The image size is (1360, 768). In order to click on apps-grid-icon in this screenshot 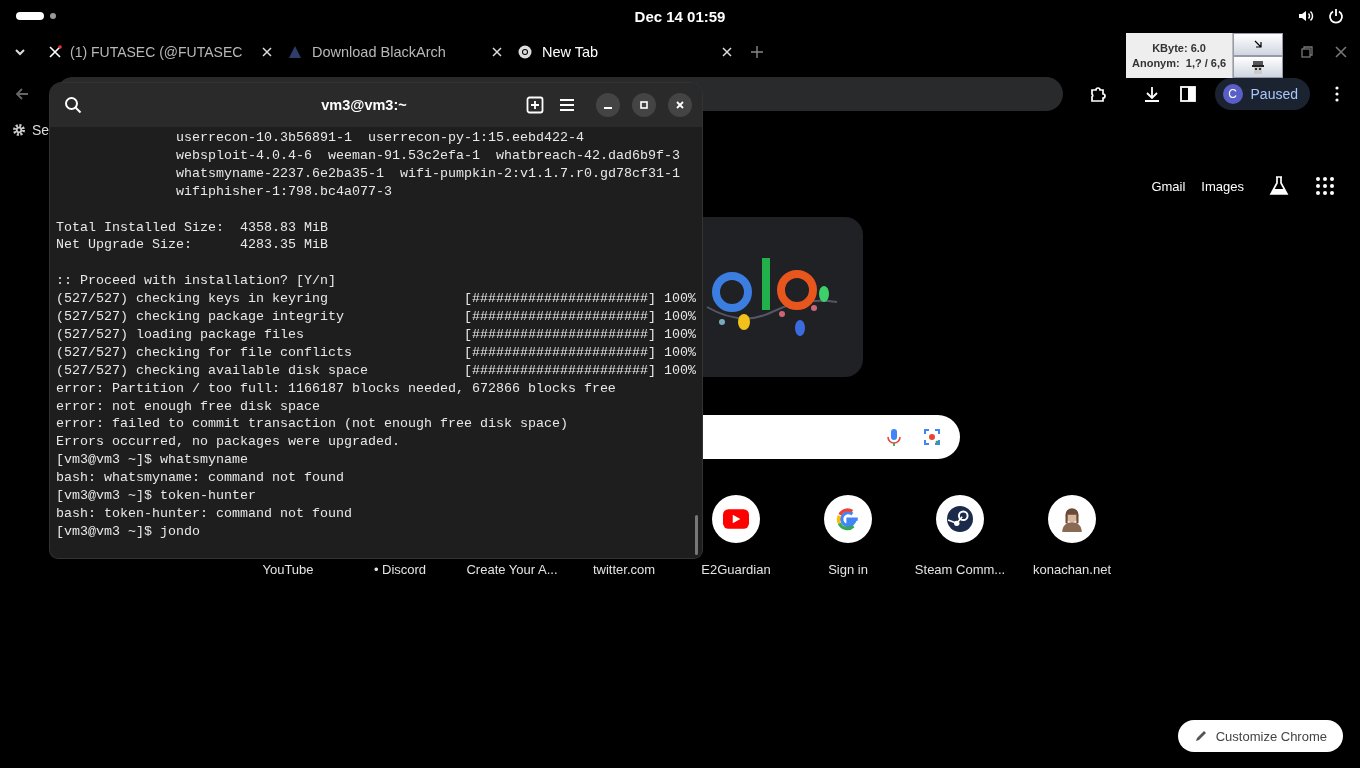, I will do `click(1325, 186)`.